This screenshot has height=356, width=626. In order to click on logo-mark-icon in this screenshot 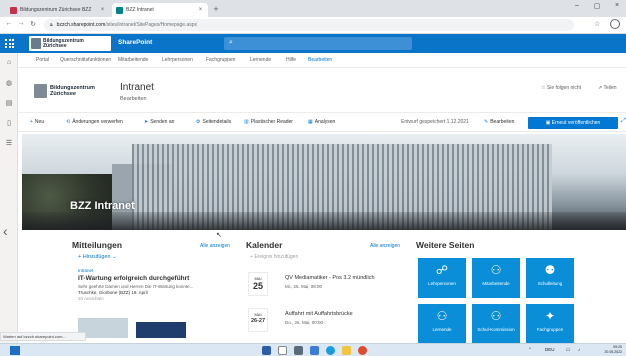, I will do `click(36, 43)`.